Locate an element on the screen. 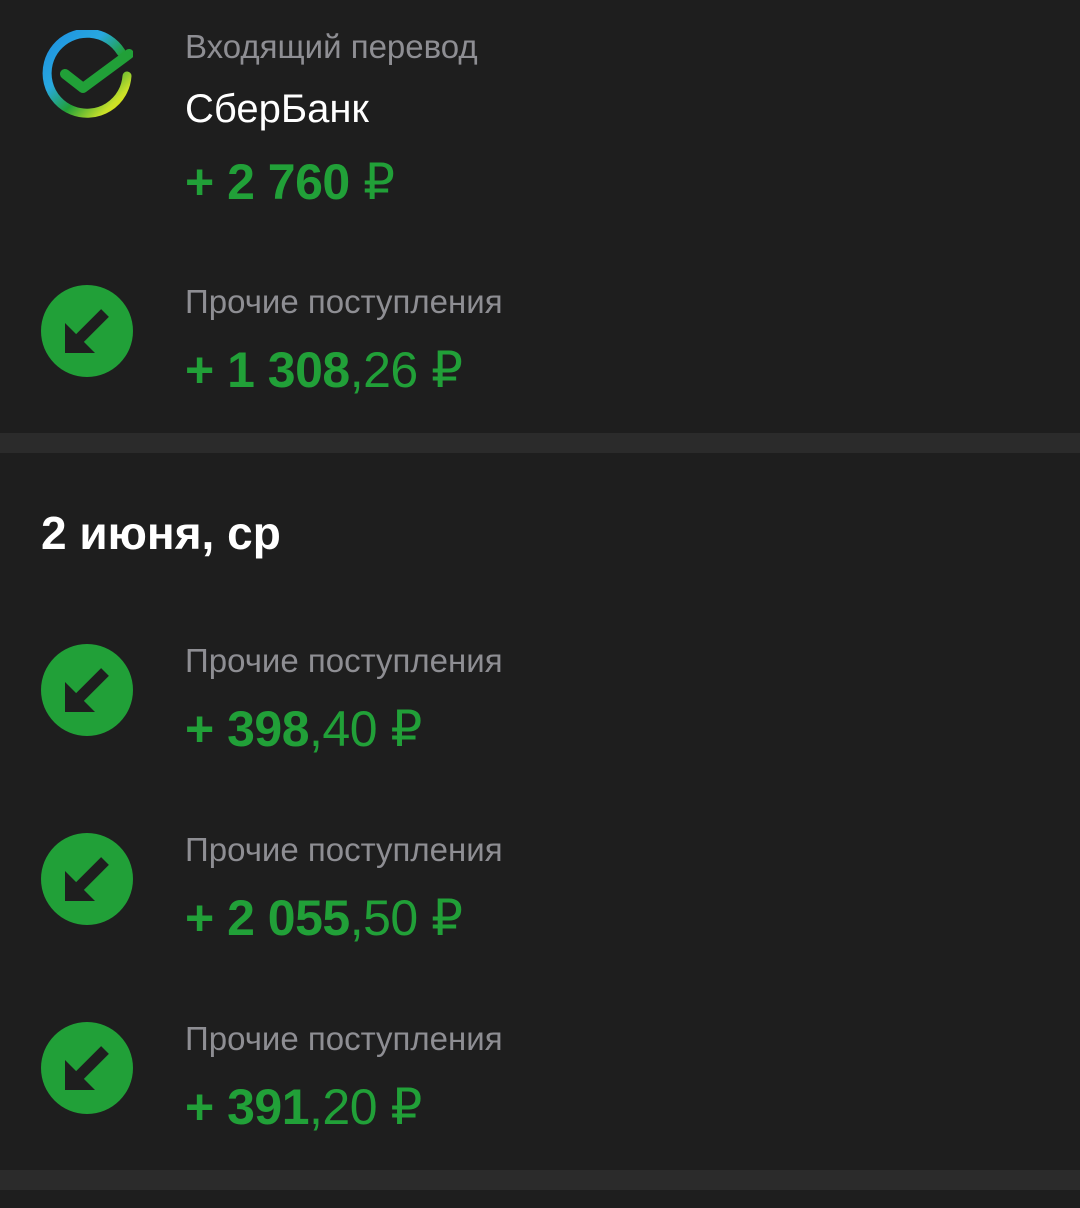  transaction-amount: + 2 055,50 ₽ is located at coordinates (324, 918).